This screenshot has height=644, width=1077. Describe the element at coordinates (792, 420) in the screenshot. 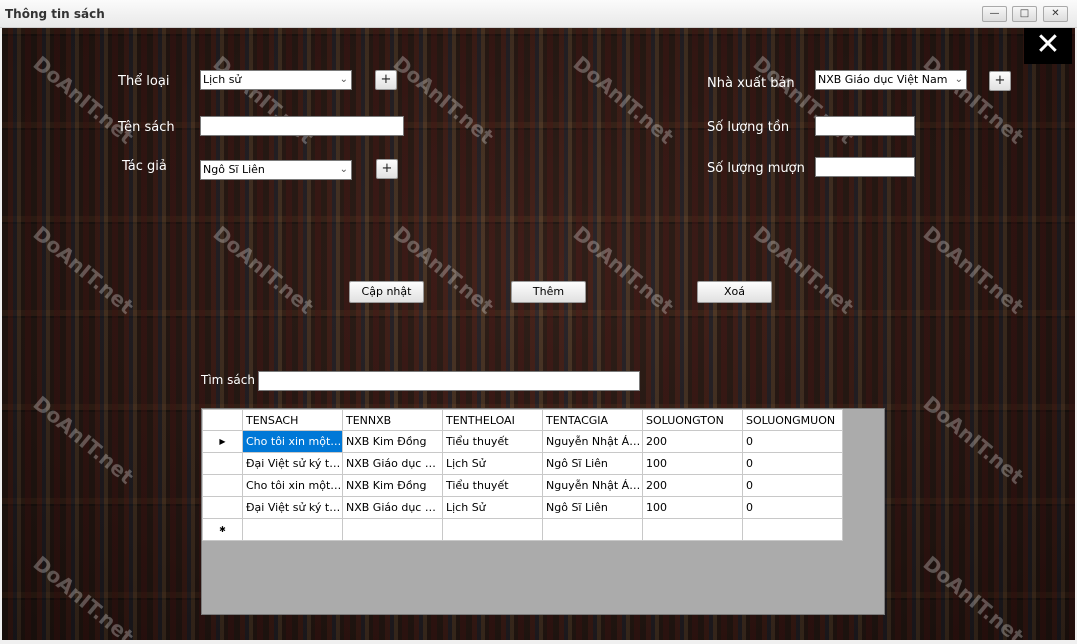

I see `column-header: SOLUONGMUON` at that location.